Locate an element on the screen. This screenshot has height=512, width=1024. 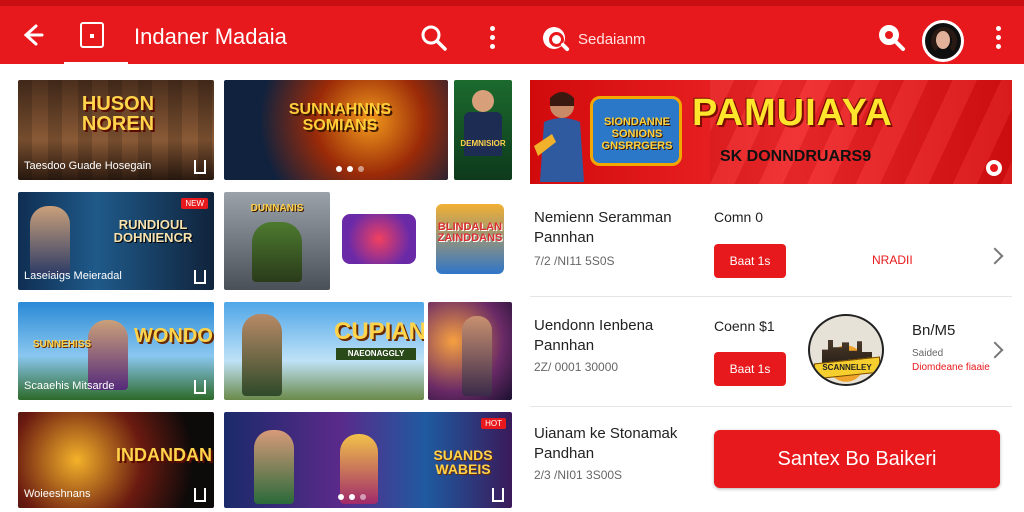
tile-title: HUSON NOREN is located at coordinates (118, 114).